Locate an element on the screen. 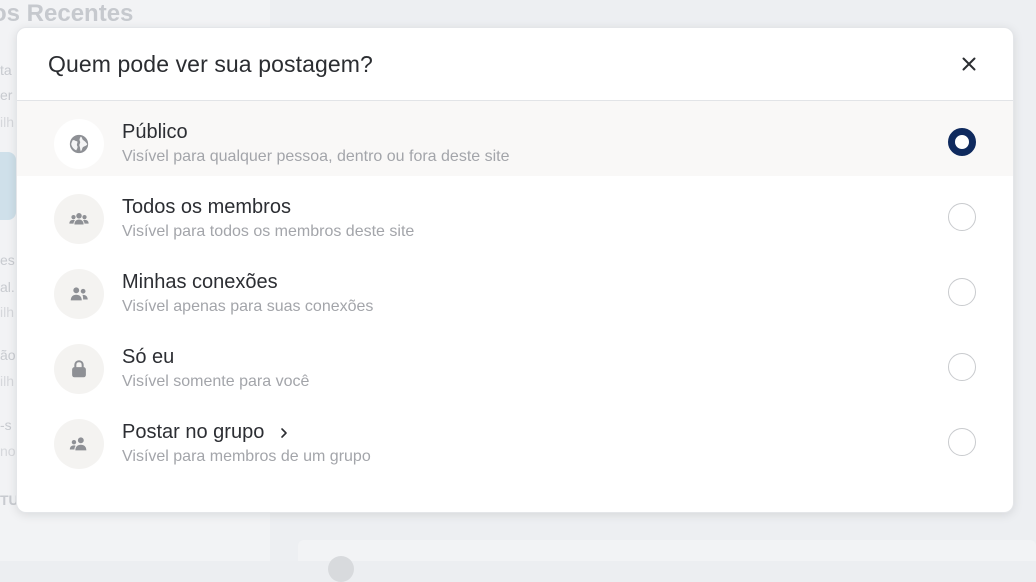 Image resolution: width=1036 pixels, height=582 pixels. option-only-me: Só eu Visível somente para você is located at coordinates (515, 363).